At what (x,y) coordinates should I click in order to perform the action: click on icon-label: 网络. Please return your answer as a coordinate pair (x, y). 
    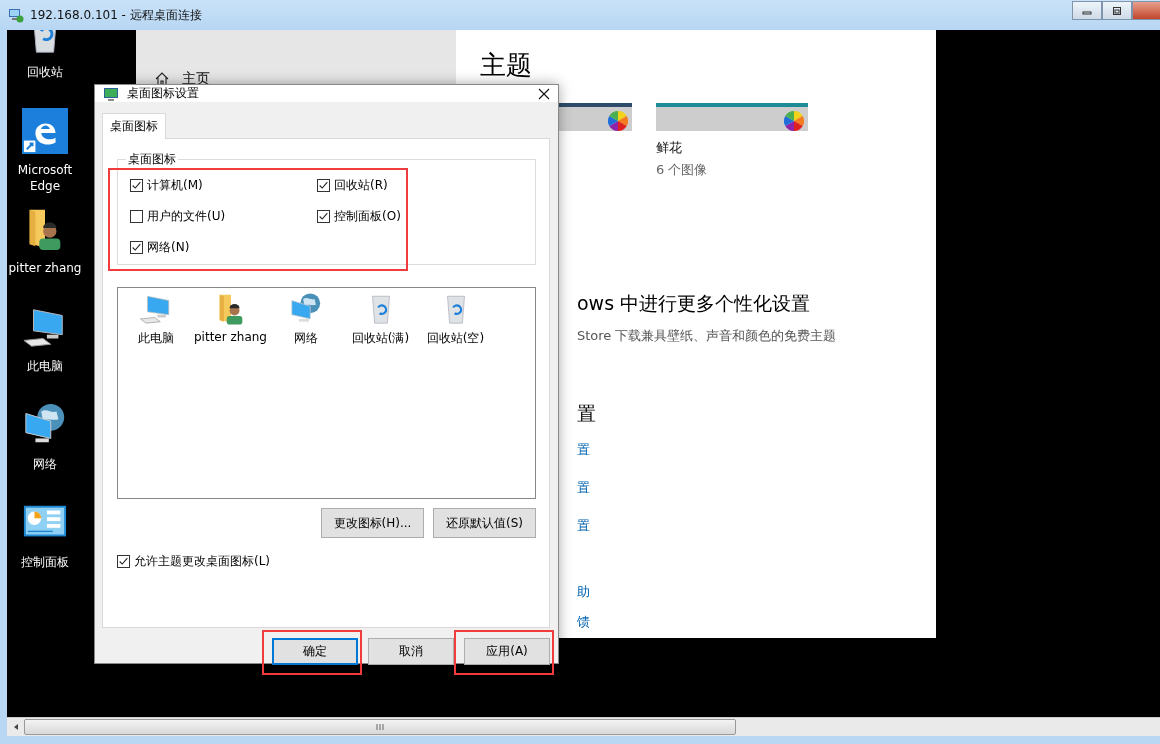
    Looking at the image, I should click on (305, 338).